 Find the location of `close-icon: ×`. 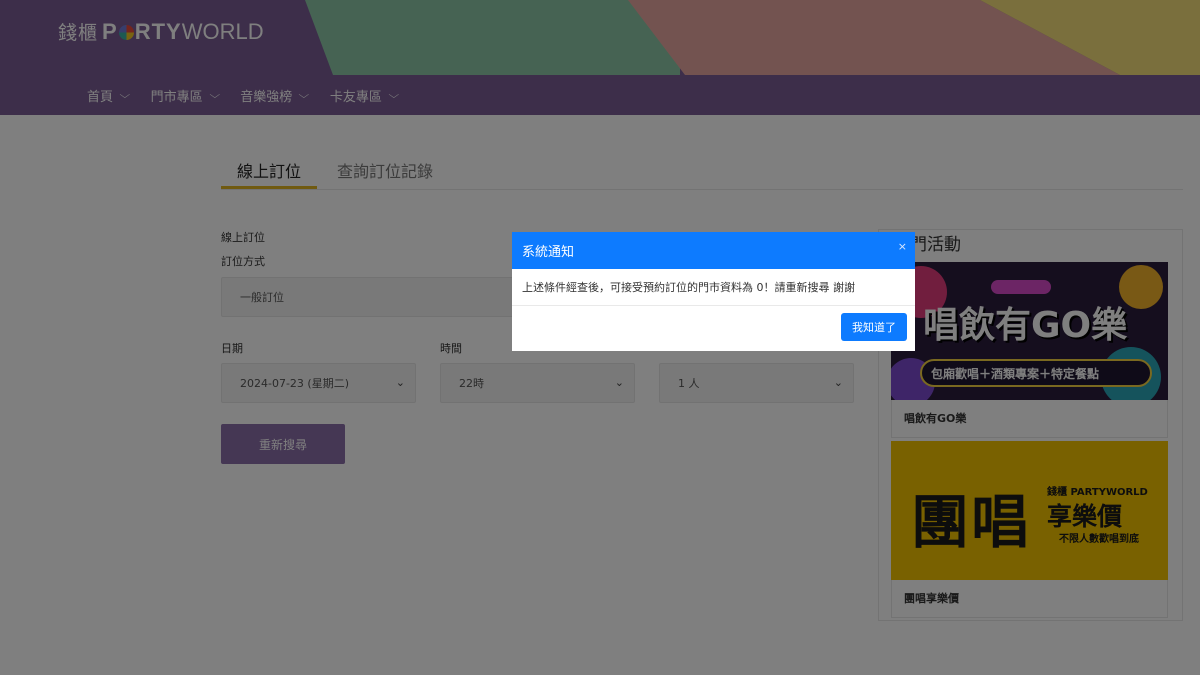

close-icon: × is located at coordinates (902, 246).